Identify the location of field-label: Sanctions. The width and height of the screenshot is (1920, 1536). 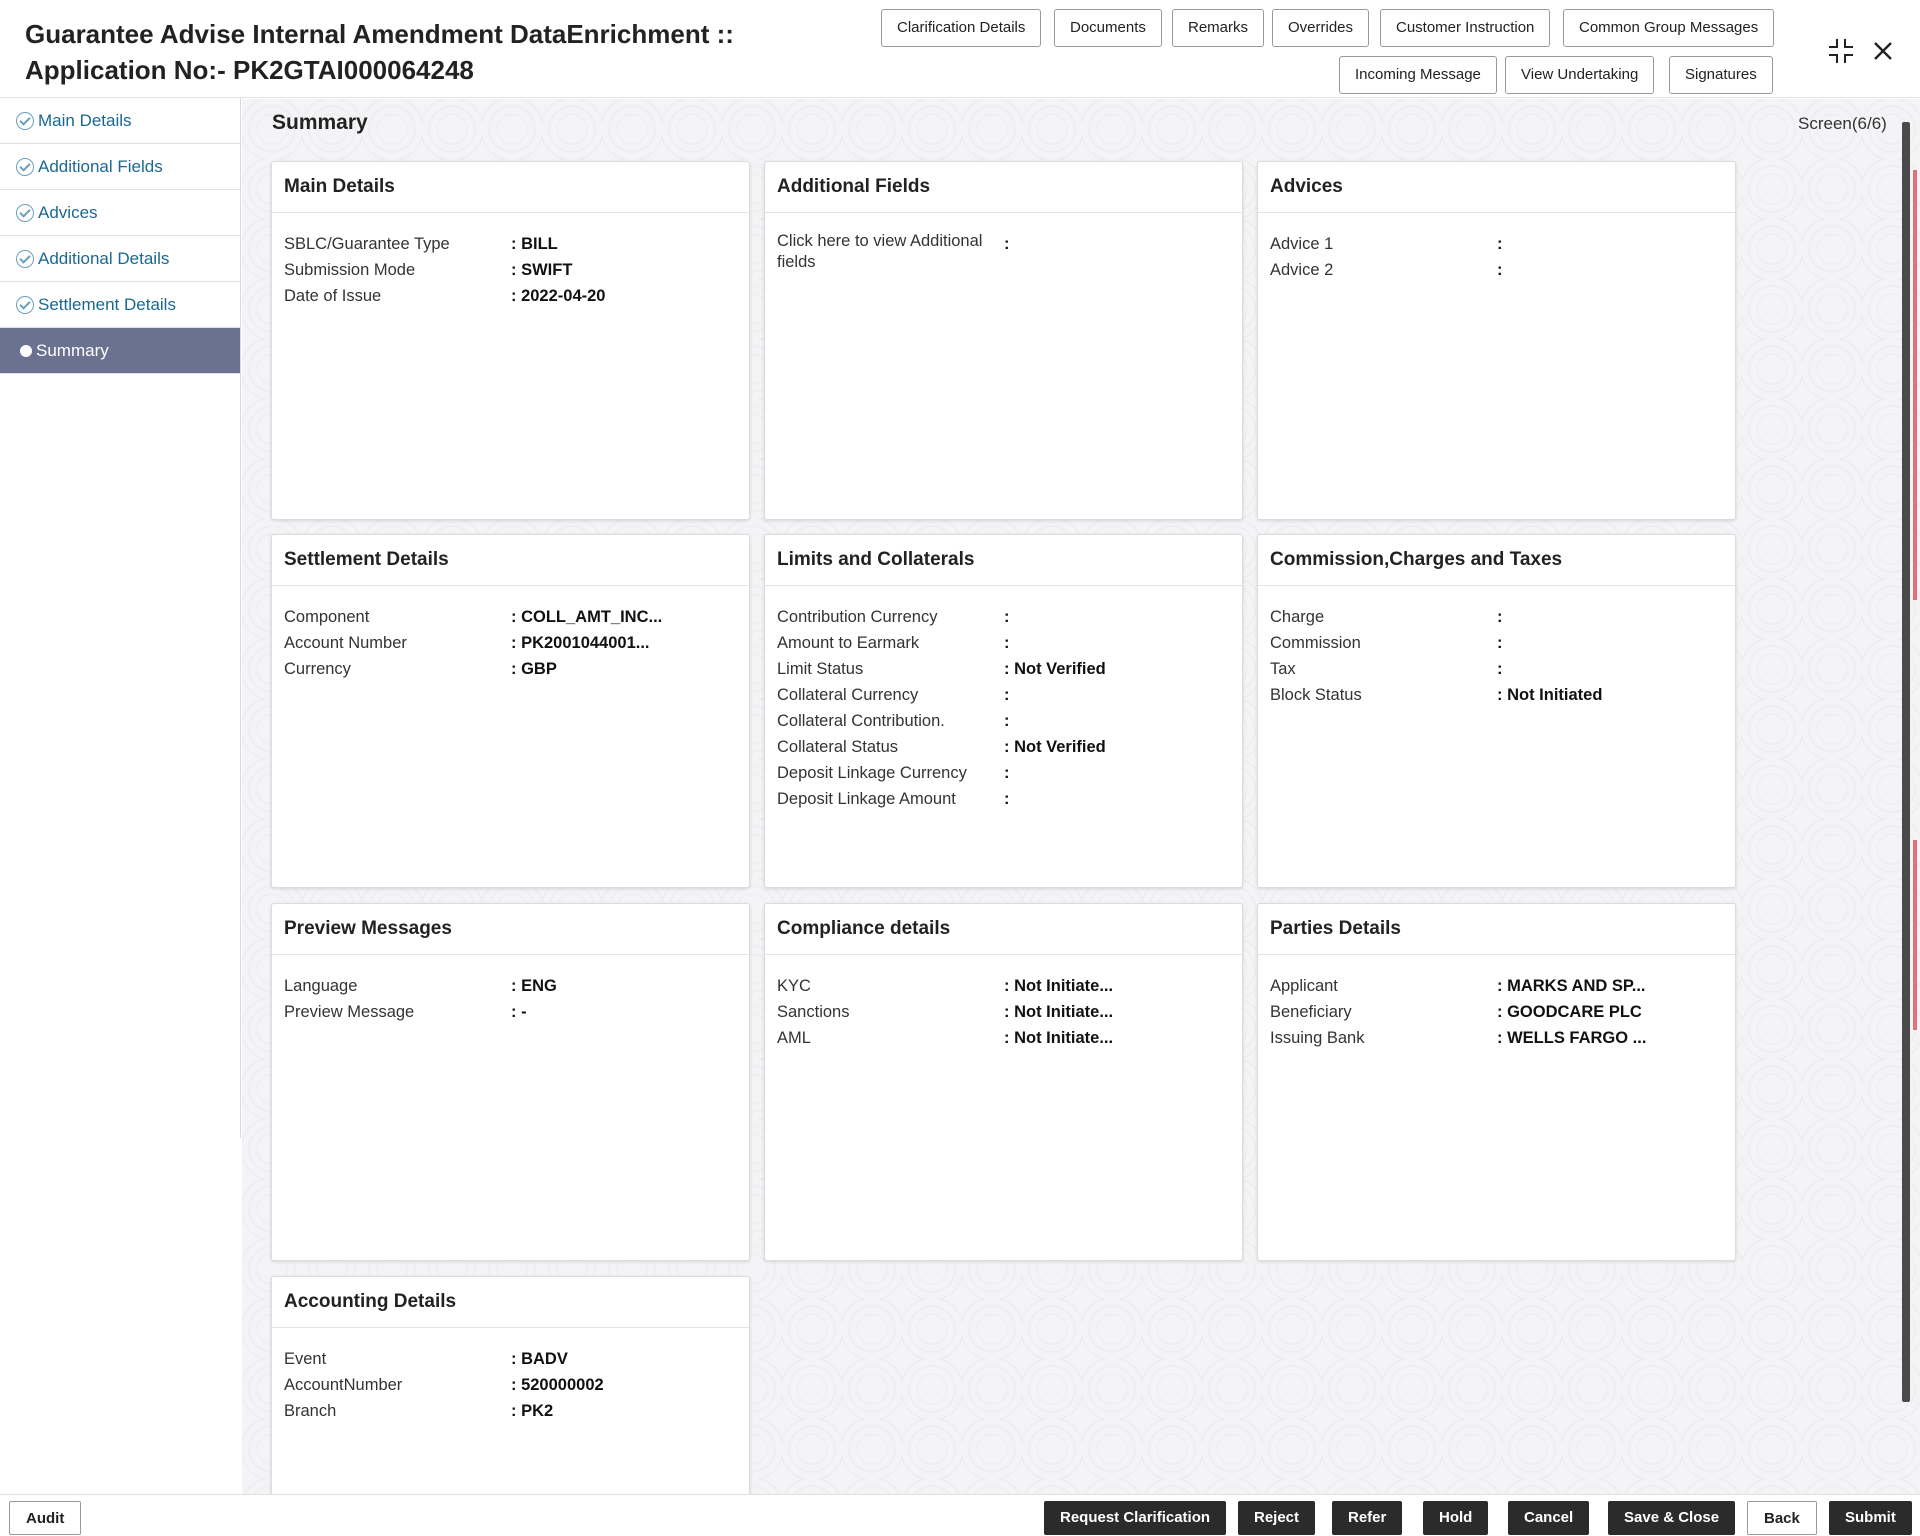
(890, 1012).